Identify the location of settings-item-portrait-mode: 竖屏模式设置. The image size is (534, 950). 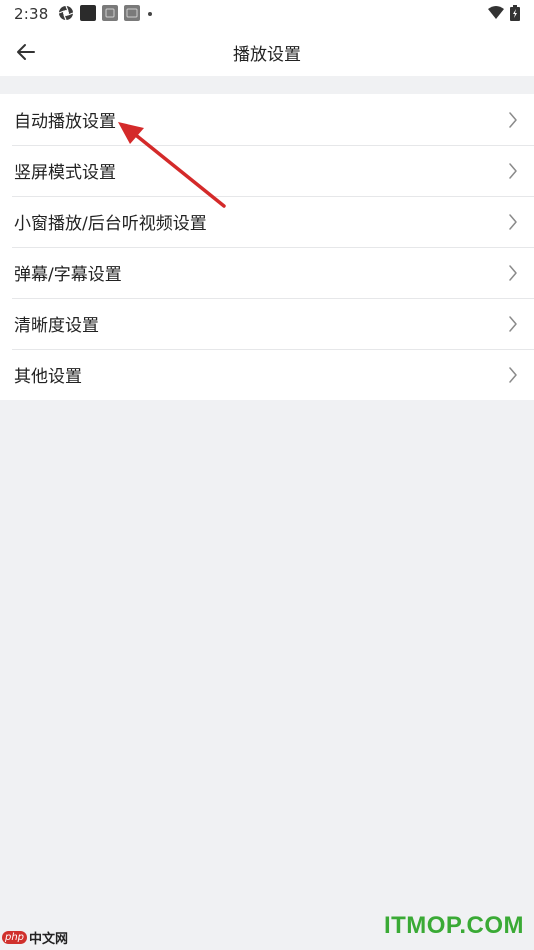
(267, 170).